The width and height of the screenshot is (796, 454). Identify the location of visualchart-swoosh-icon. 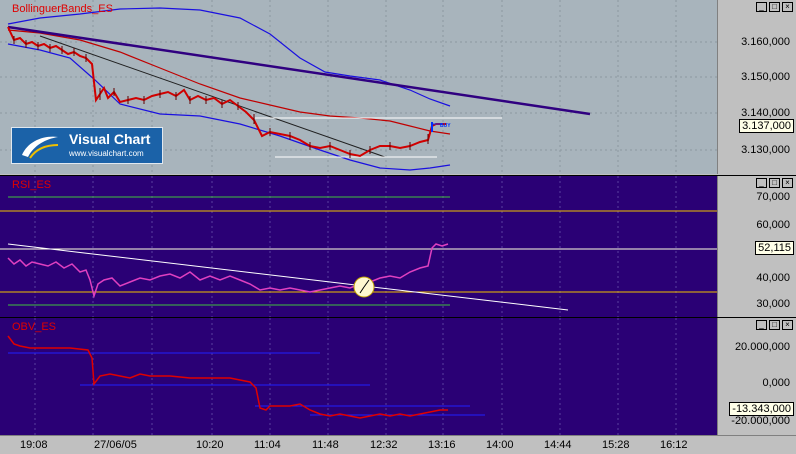
(40, 147).